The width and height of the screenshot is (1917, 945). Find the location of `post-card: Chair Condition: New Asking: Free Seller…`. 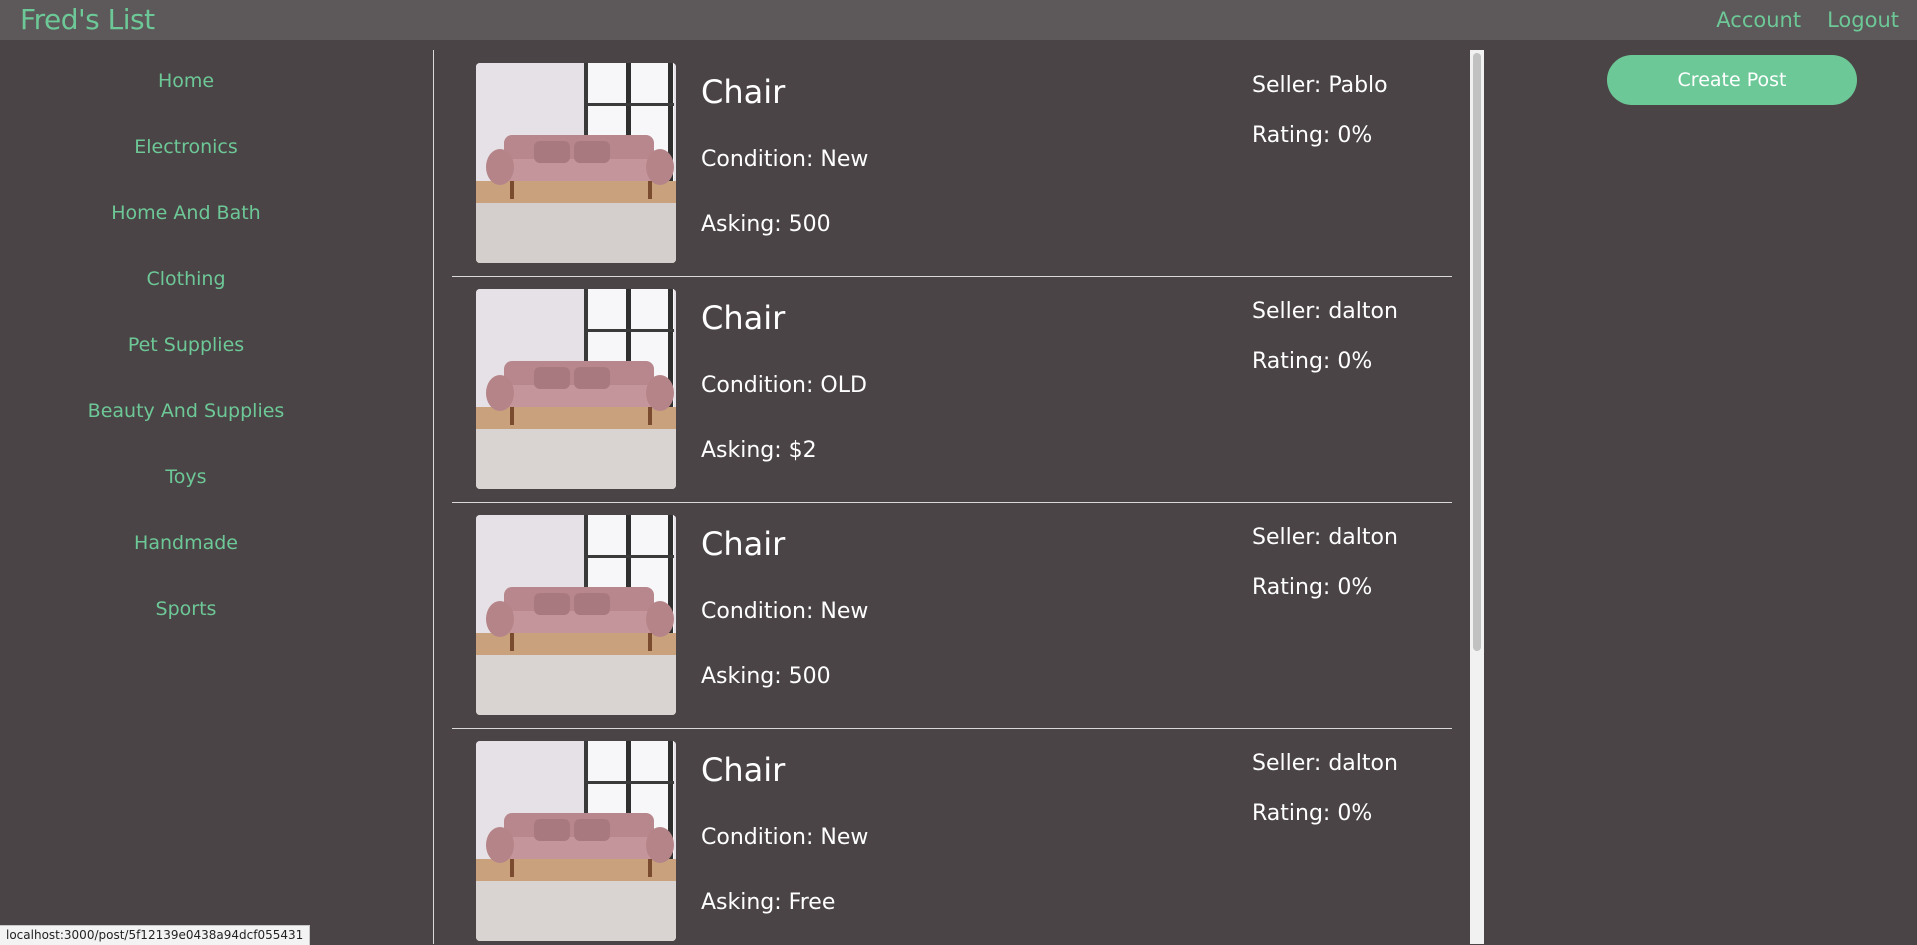

post-card: Chair Condition: New Asking: Free Seller… is located at coordinates (952, 836).